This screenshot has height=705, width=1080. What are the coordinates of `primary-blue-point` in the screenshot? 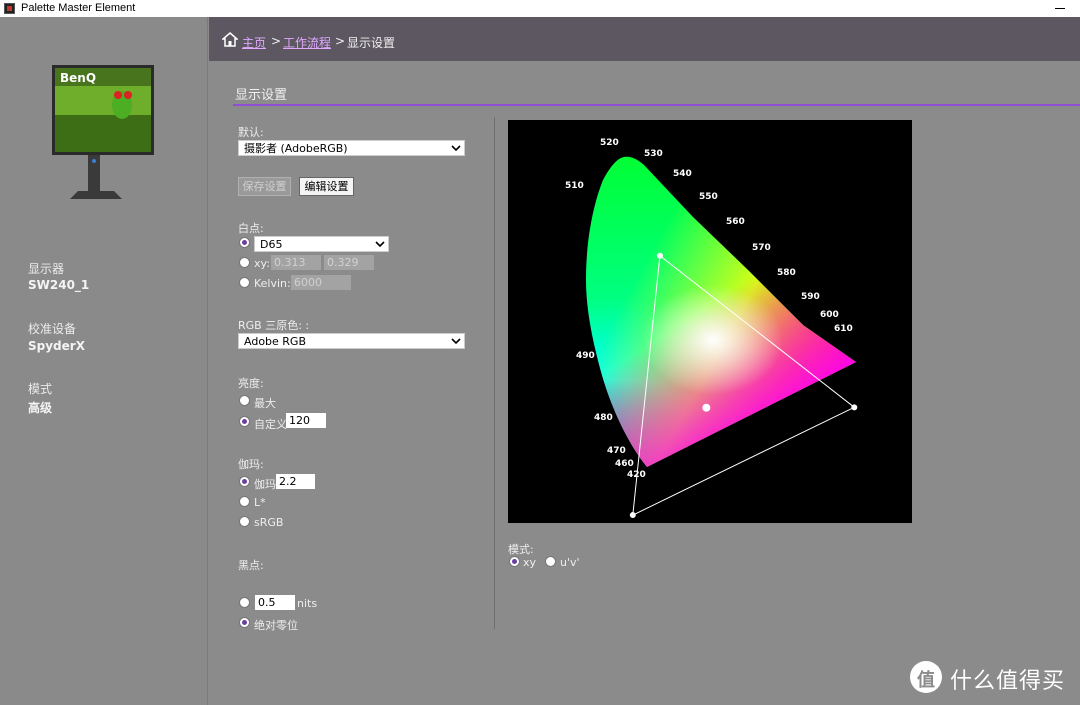 It's located at (632, 515).